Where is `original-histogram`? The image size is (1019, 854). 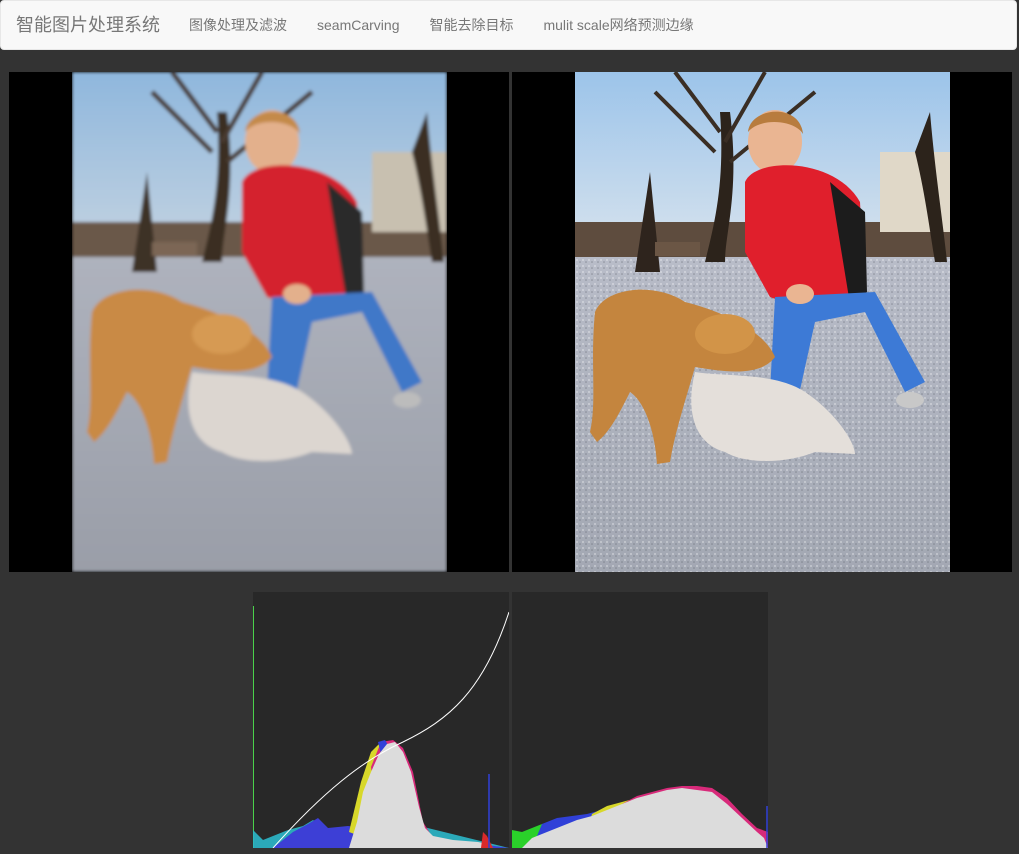 original-histogram is located at coordinates (381, 720).